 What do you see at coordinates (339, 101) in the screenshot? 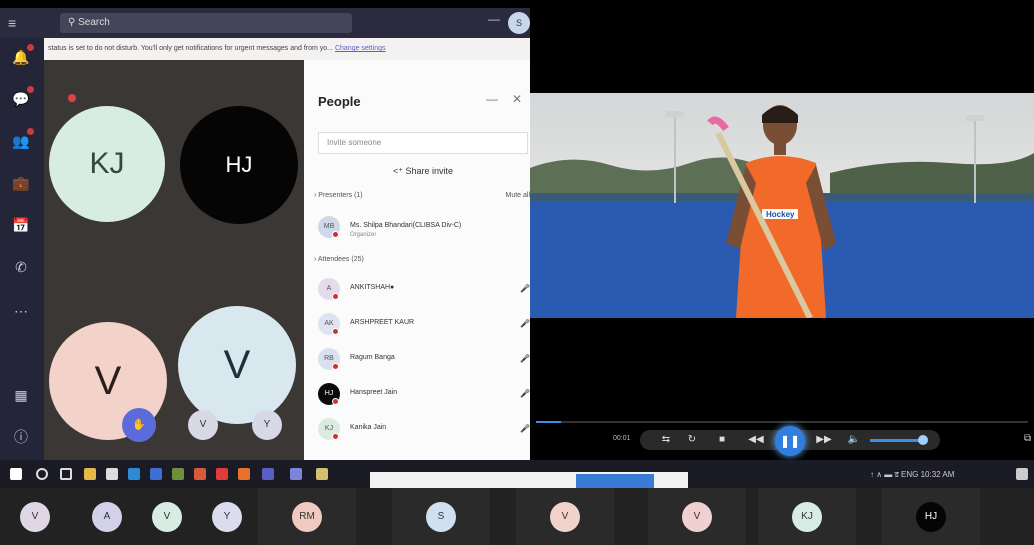
I see `people-title: People` at bounding box center [339, 101].